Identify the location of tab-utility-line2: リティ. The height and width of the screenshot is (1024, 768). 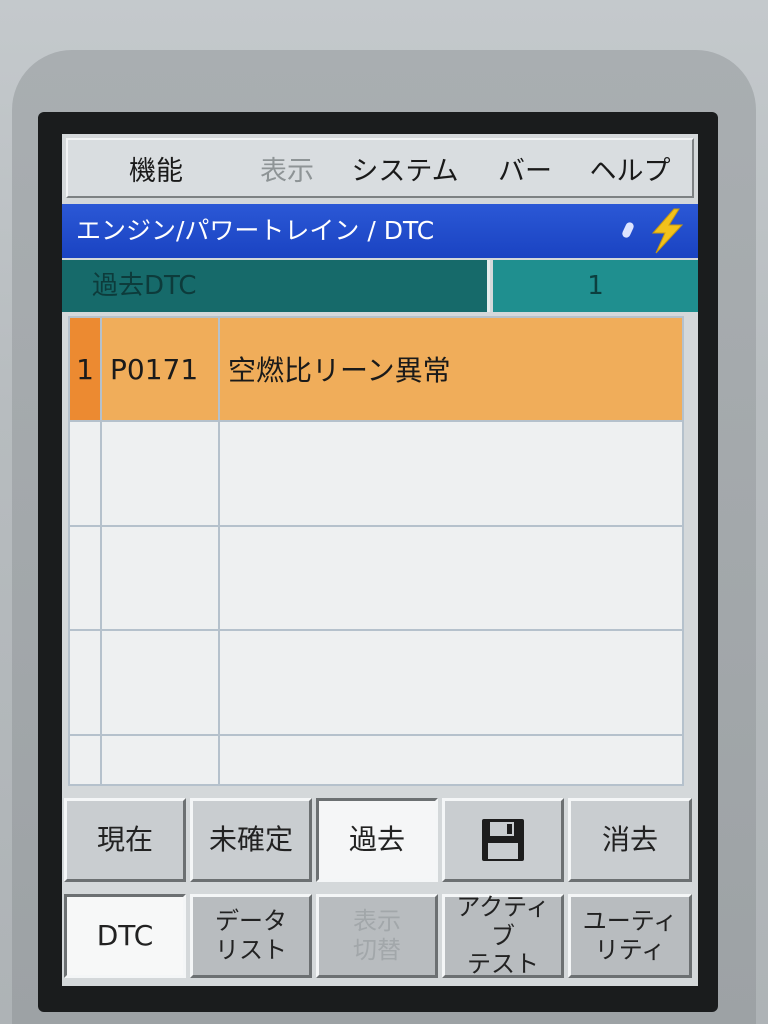
(630, 950).